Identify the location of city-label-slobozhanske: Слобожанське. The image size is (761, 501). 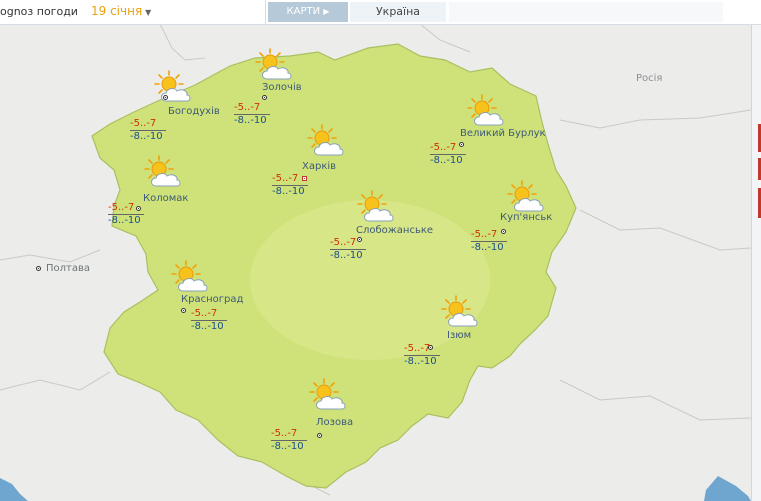
(394, 230).